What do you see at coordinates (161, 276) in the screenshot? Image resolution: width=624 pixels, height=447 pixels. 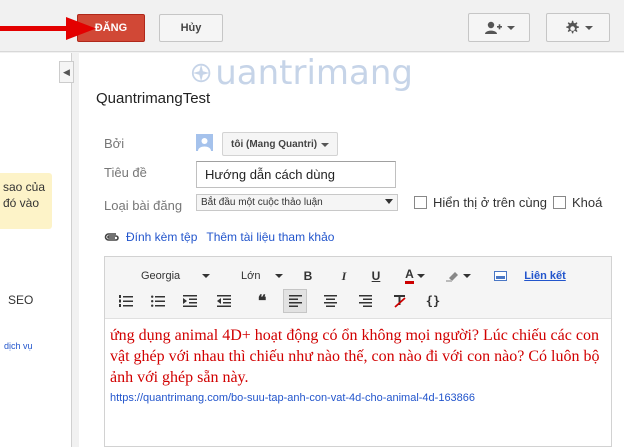 I see `font-family-value: Georgia` at bounding box center [161, 276].